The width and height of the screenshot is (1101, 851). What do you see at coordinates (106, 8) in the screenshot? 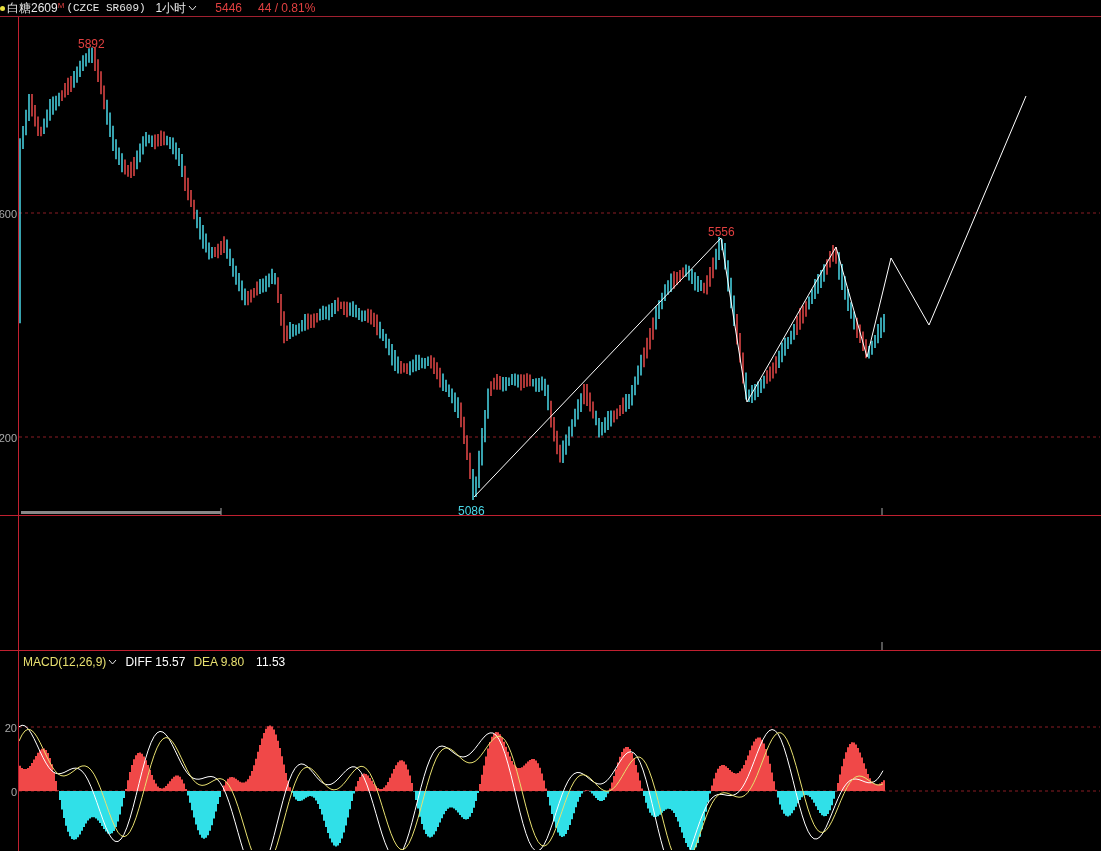
I see `contract-code: (CZCE SR609)` at bounding box center [106, 8].